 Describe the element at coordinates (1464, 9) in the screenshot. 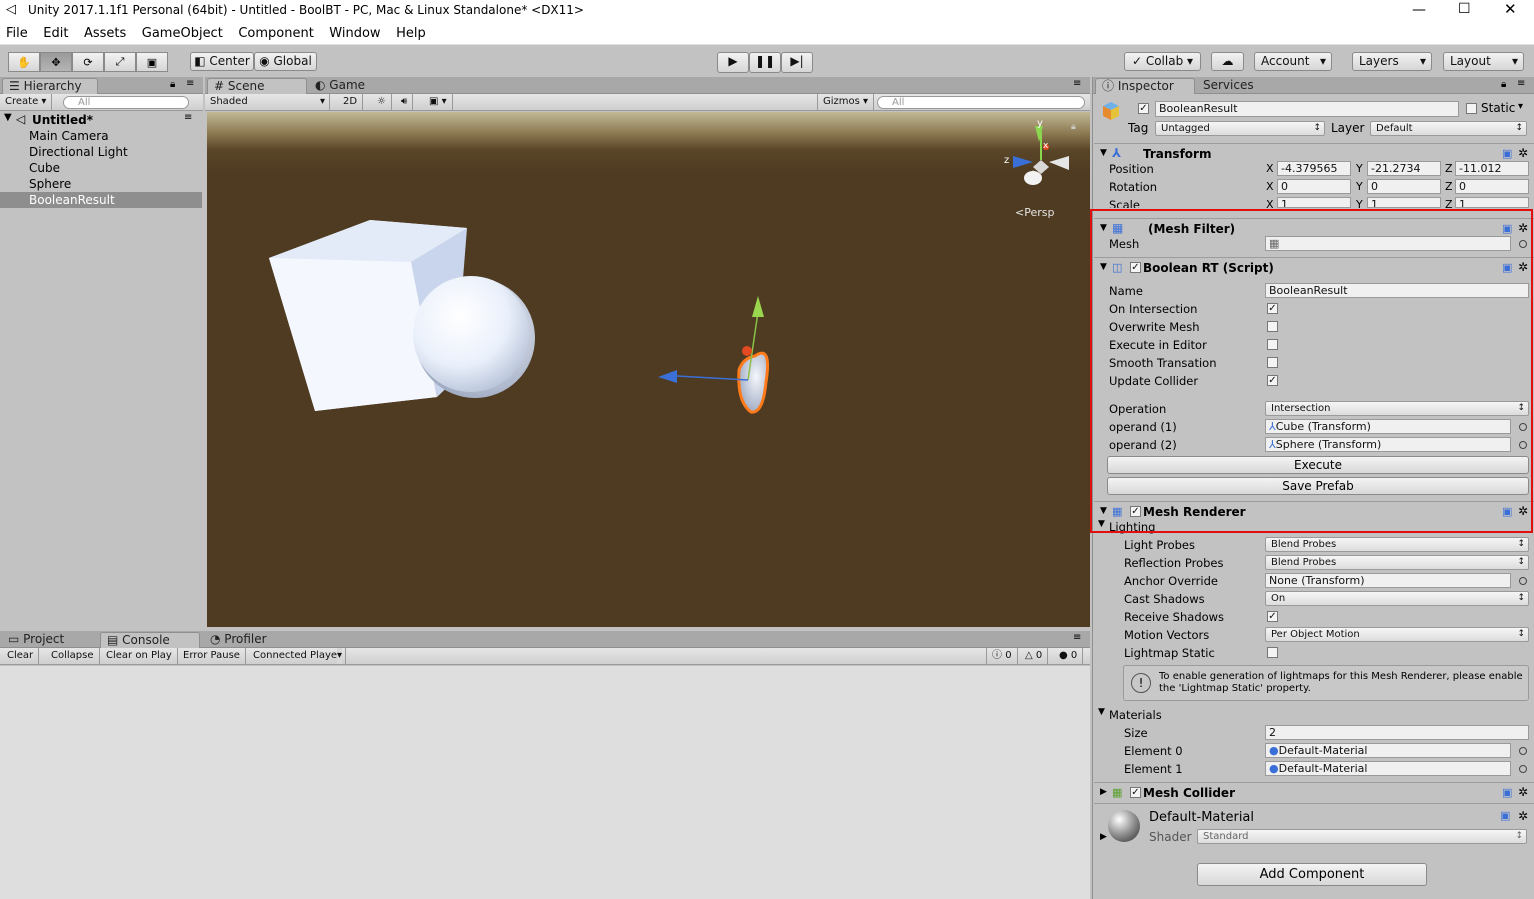

I see `maximize-button: ☐` at that location.